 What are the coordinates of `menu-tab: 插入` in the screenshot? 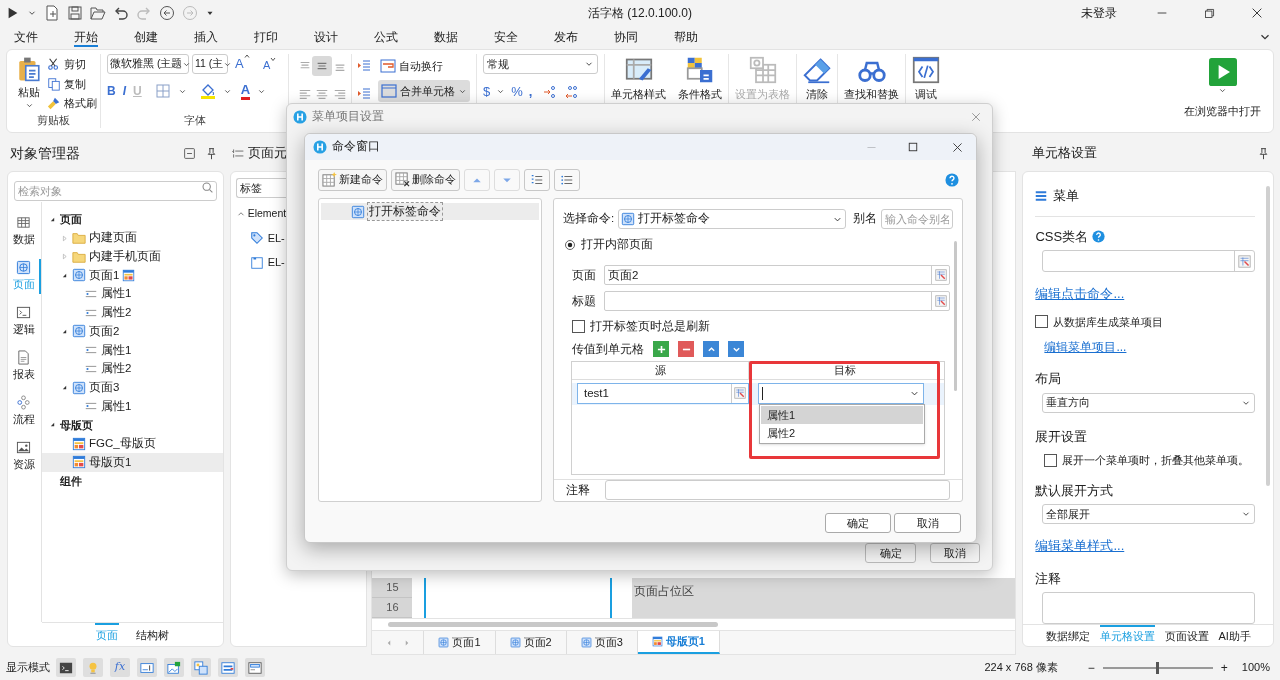 It's located at (216, 37).